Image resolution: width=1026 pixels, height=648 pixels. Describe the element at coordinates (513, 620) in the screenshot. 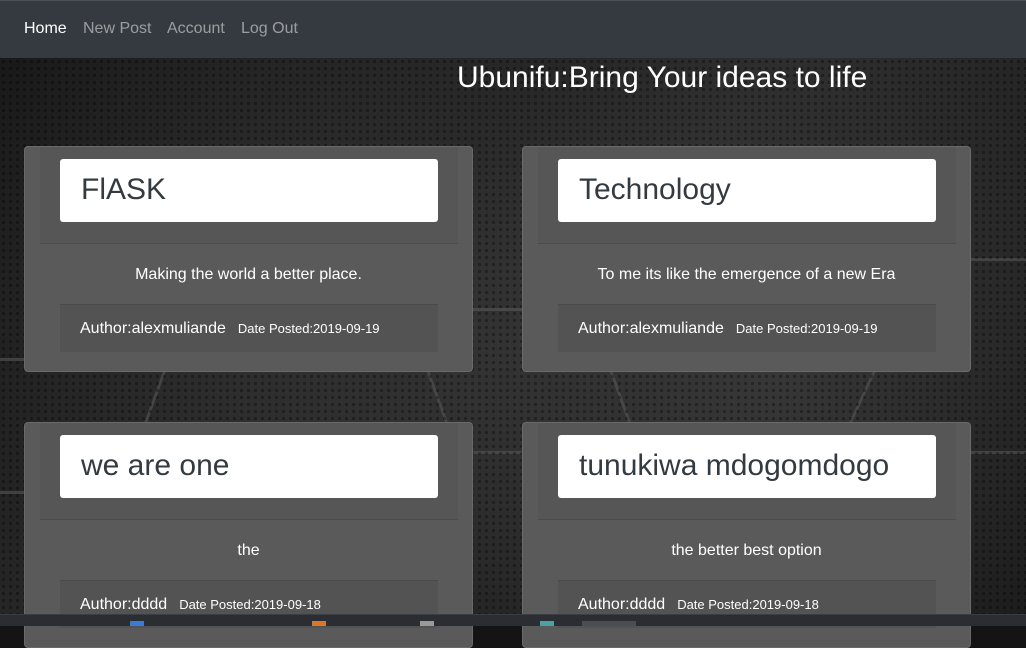

I see `system-taskbar` at that location.